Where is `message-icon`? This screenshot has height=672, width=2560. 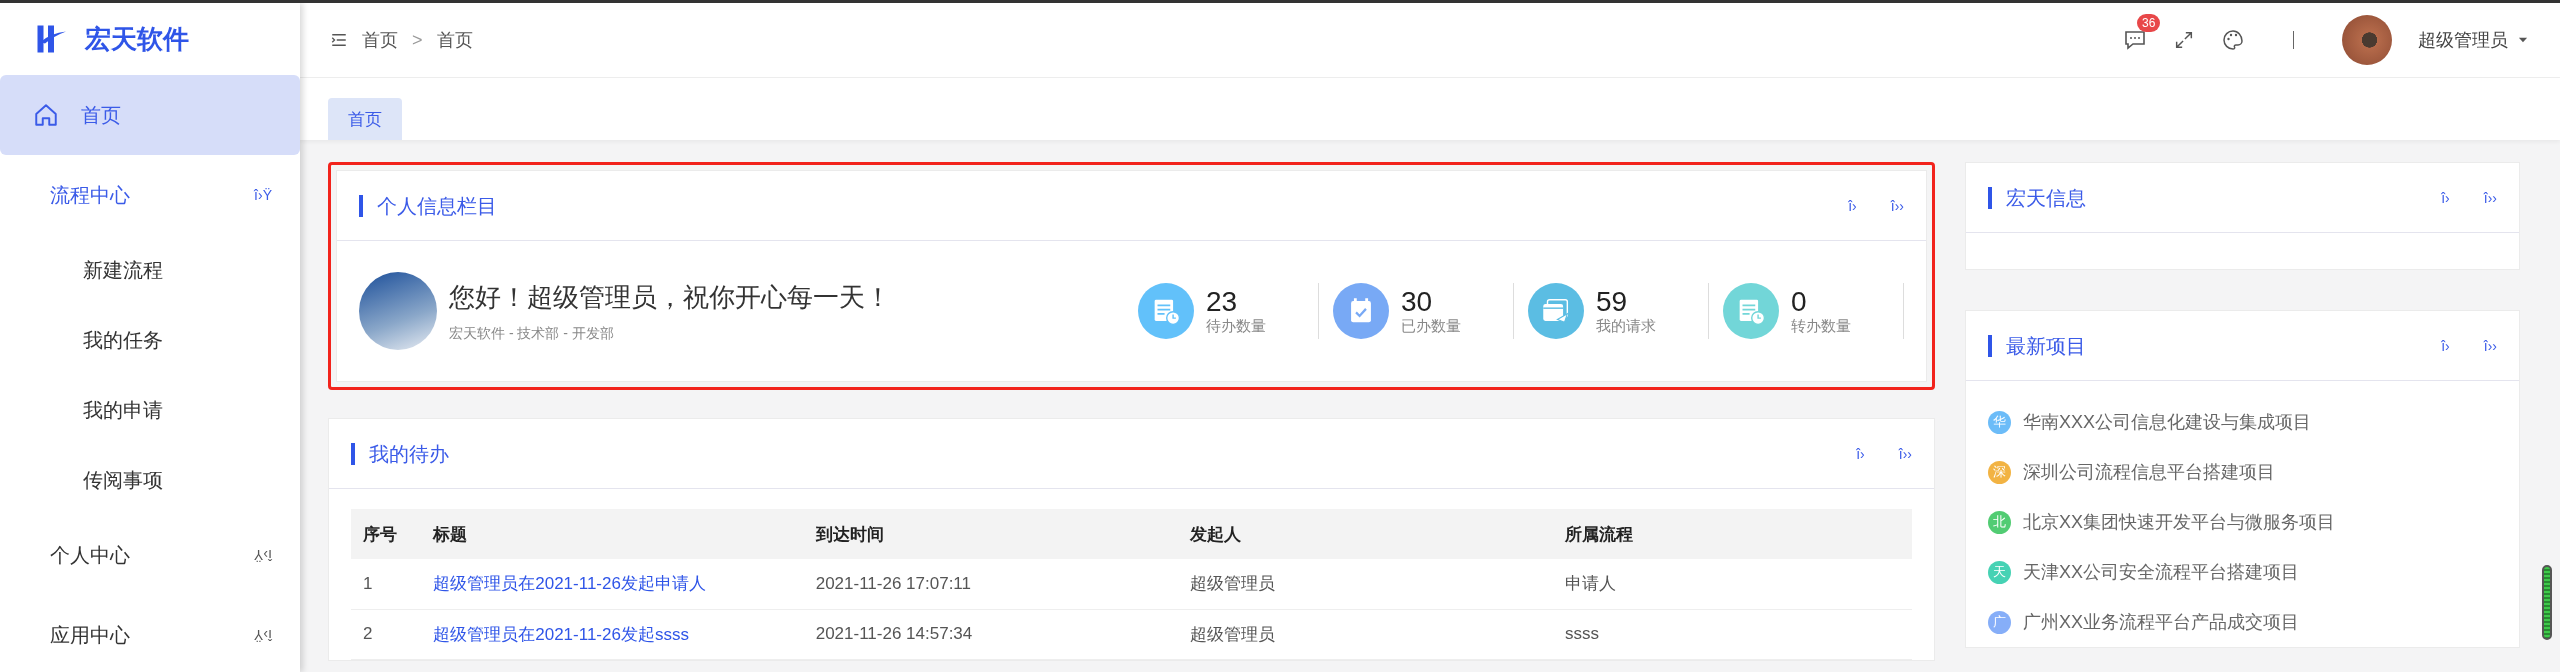
message-icon is located at coordinates (2135, 40).